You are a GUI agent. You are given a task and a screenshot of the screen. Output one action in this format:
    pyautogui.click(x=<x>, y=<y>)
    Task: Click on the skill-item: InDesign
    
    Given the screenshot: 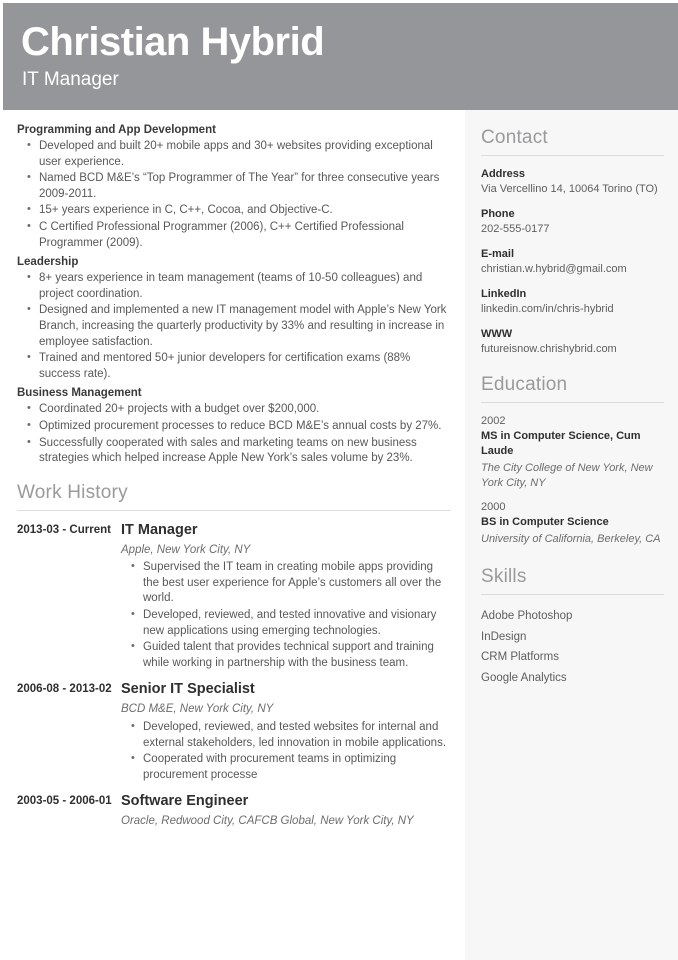 What is the action you would take?
    pyautogui.click(x=504, y=636)
    